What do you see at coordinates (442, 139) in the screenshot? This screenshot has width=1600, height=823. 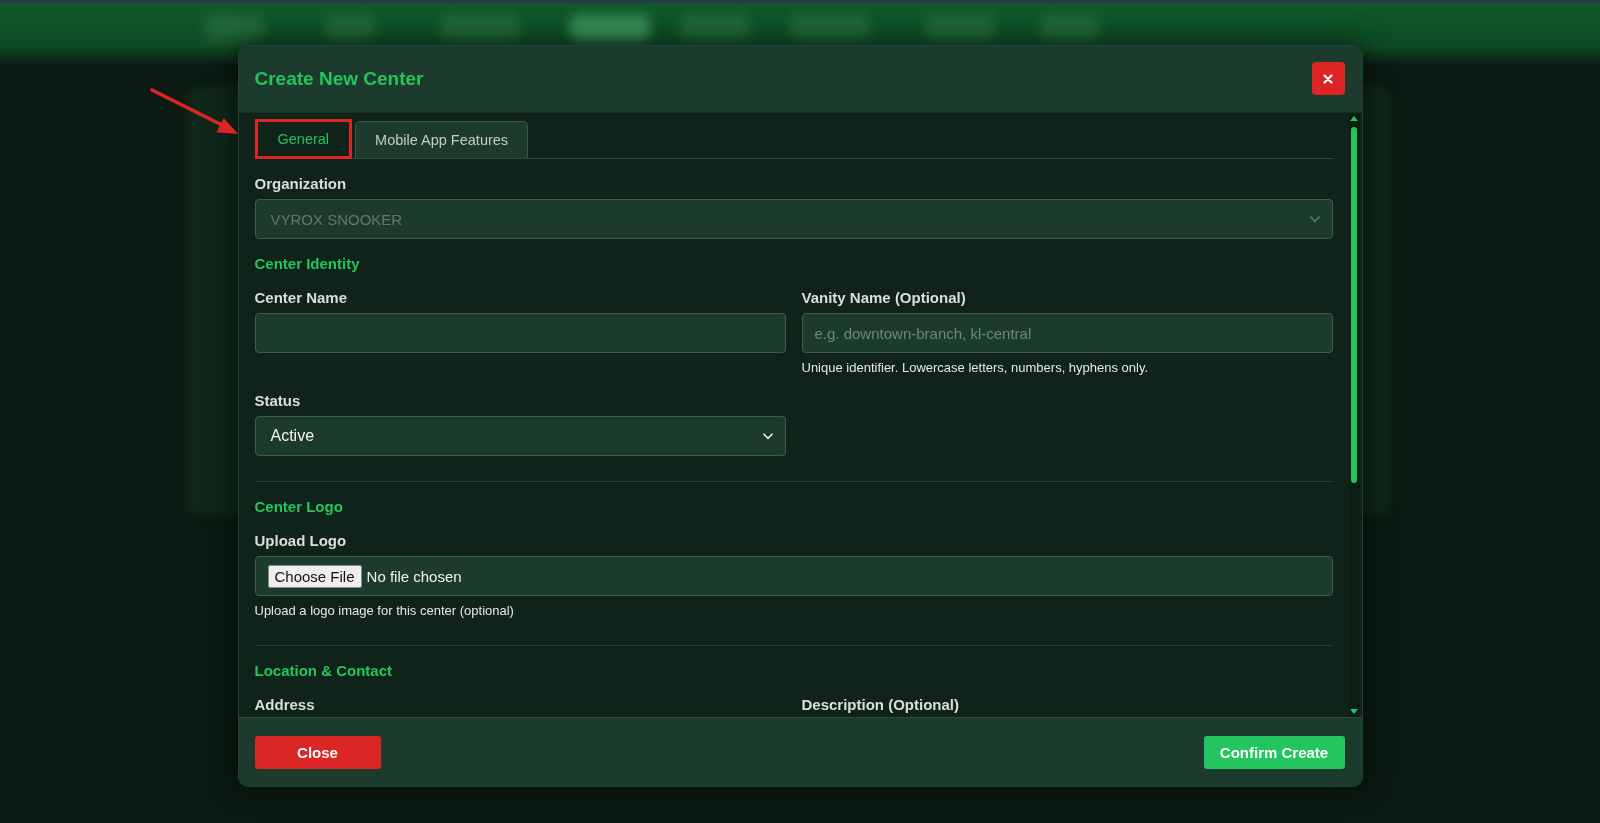 I see `tab: Mobile App Features` at bounding box center [442, 139].